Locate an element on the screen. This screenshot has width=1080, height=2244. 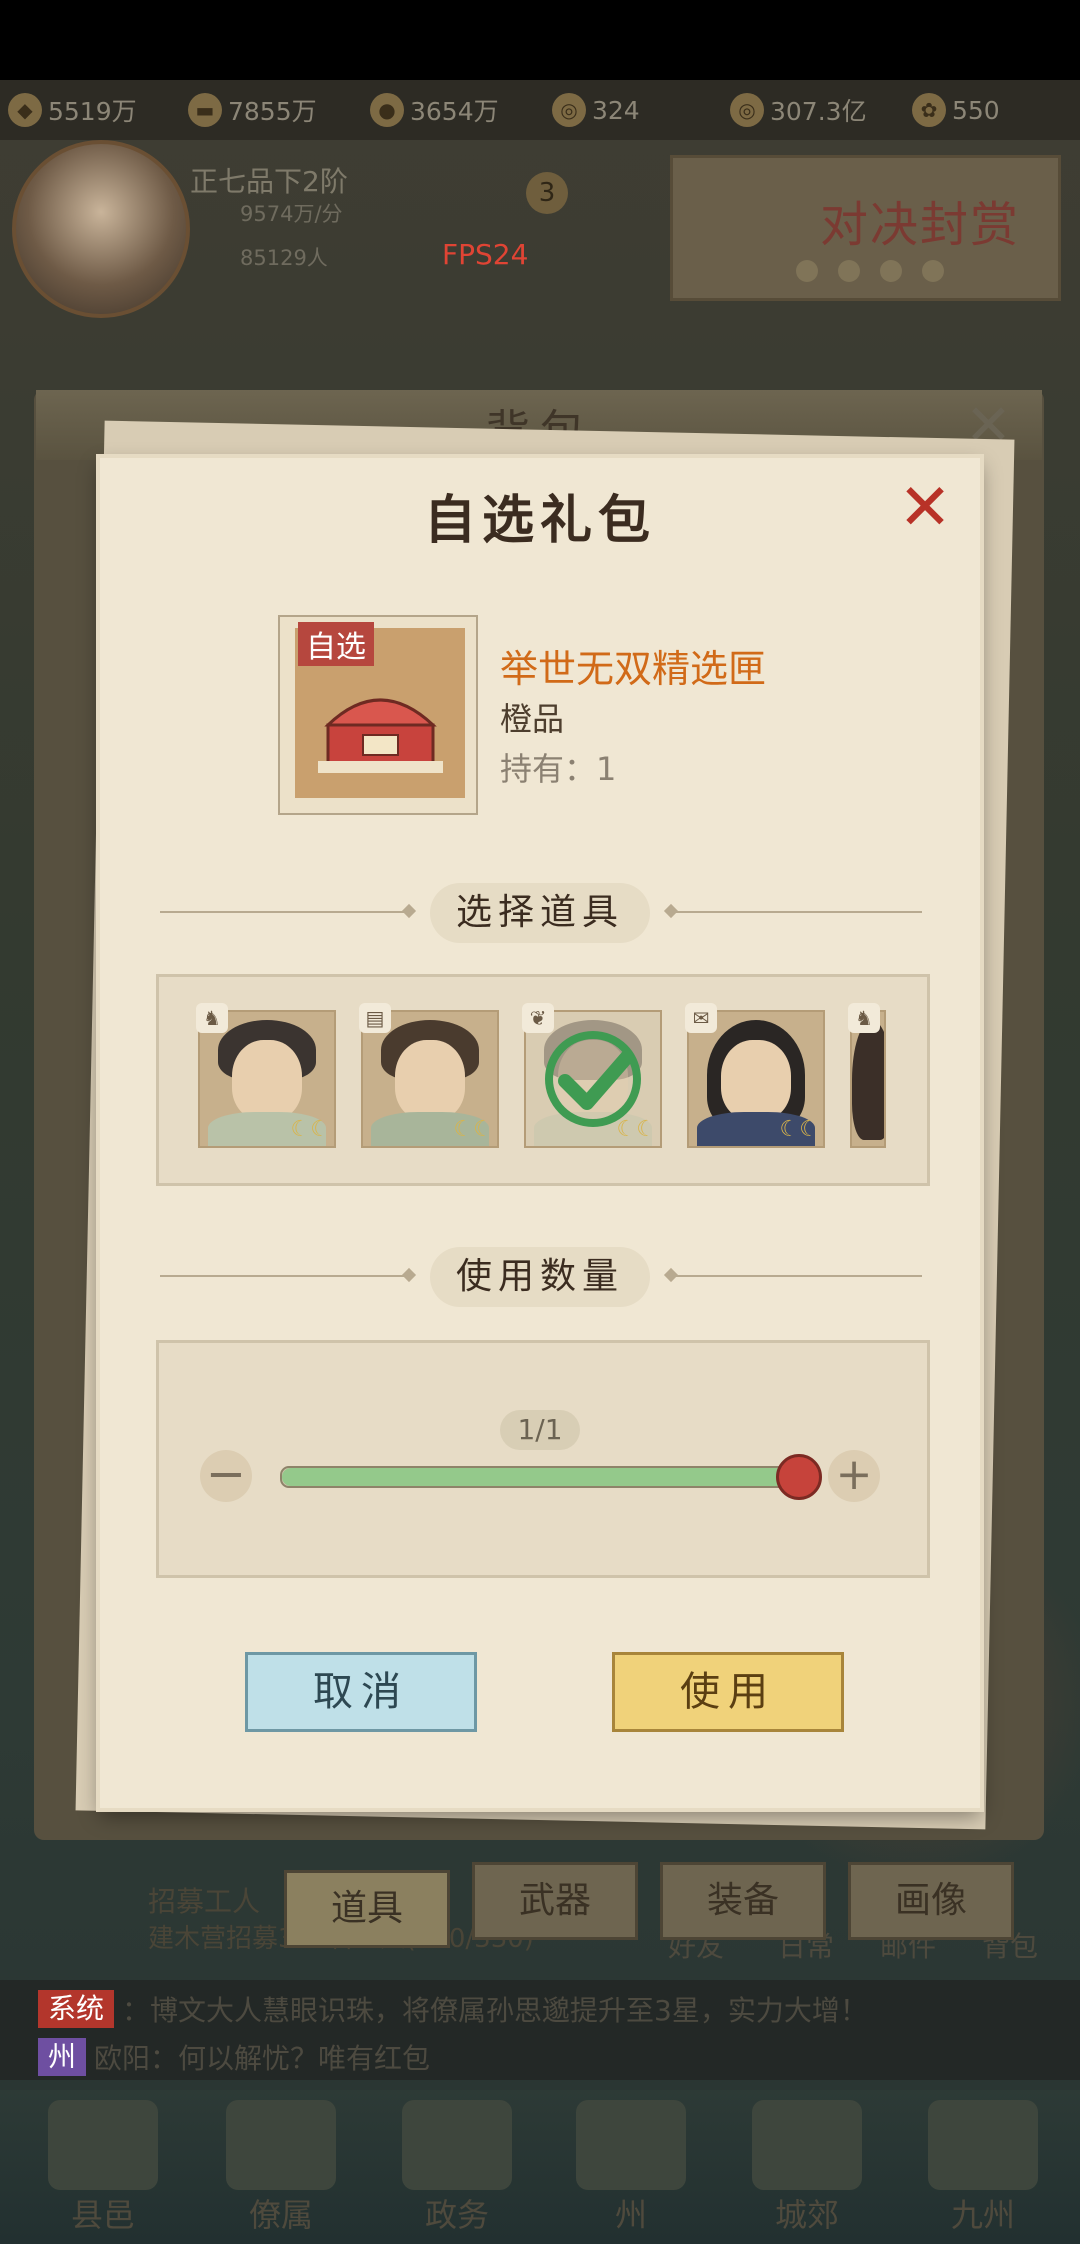
tab-portraits: 画像 is located at coordinates (931, 1901).